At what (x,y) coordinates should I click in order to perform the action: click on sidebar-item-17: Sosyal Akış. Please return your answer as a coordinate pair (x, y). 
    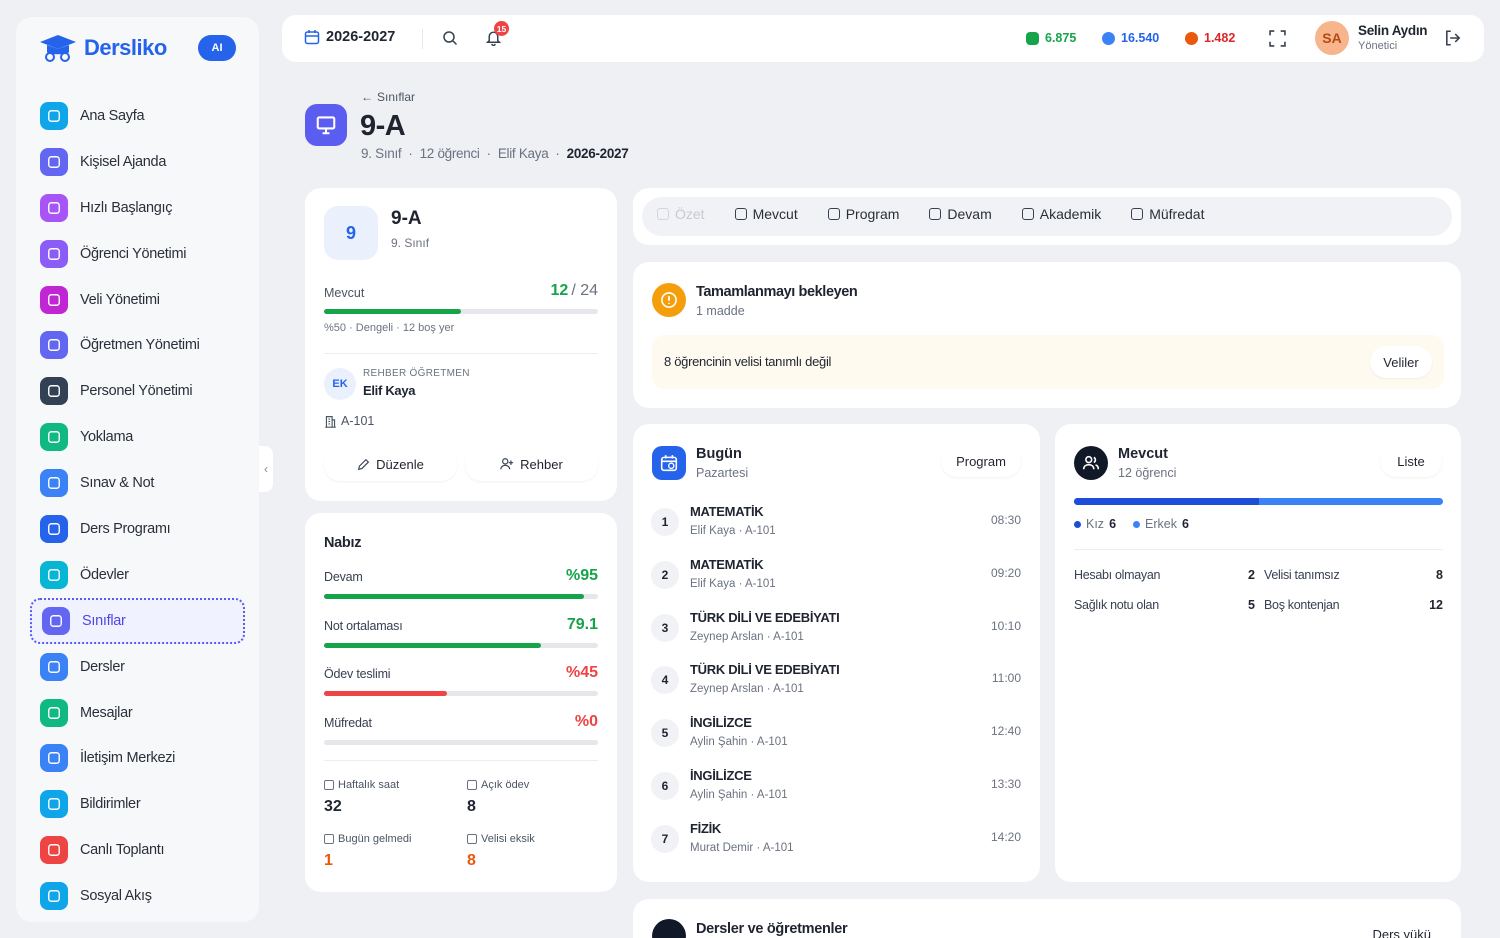
    Looking at the image, I should click on (137, 896).